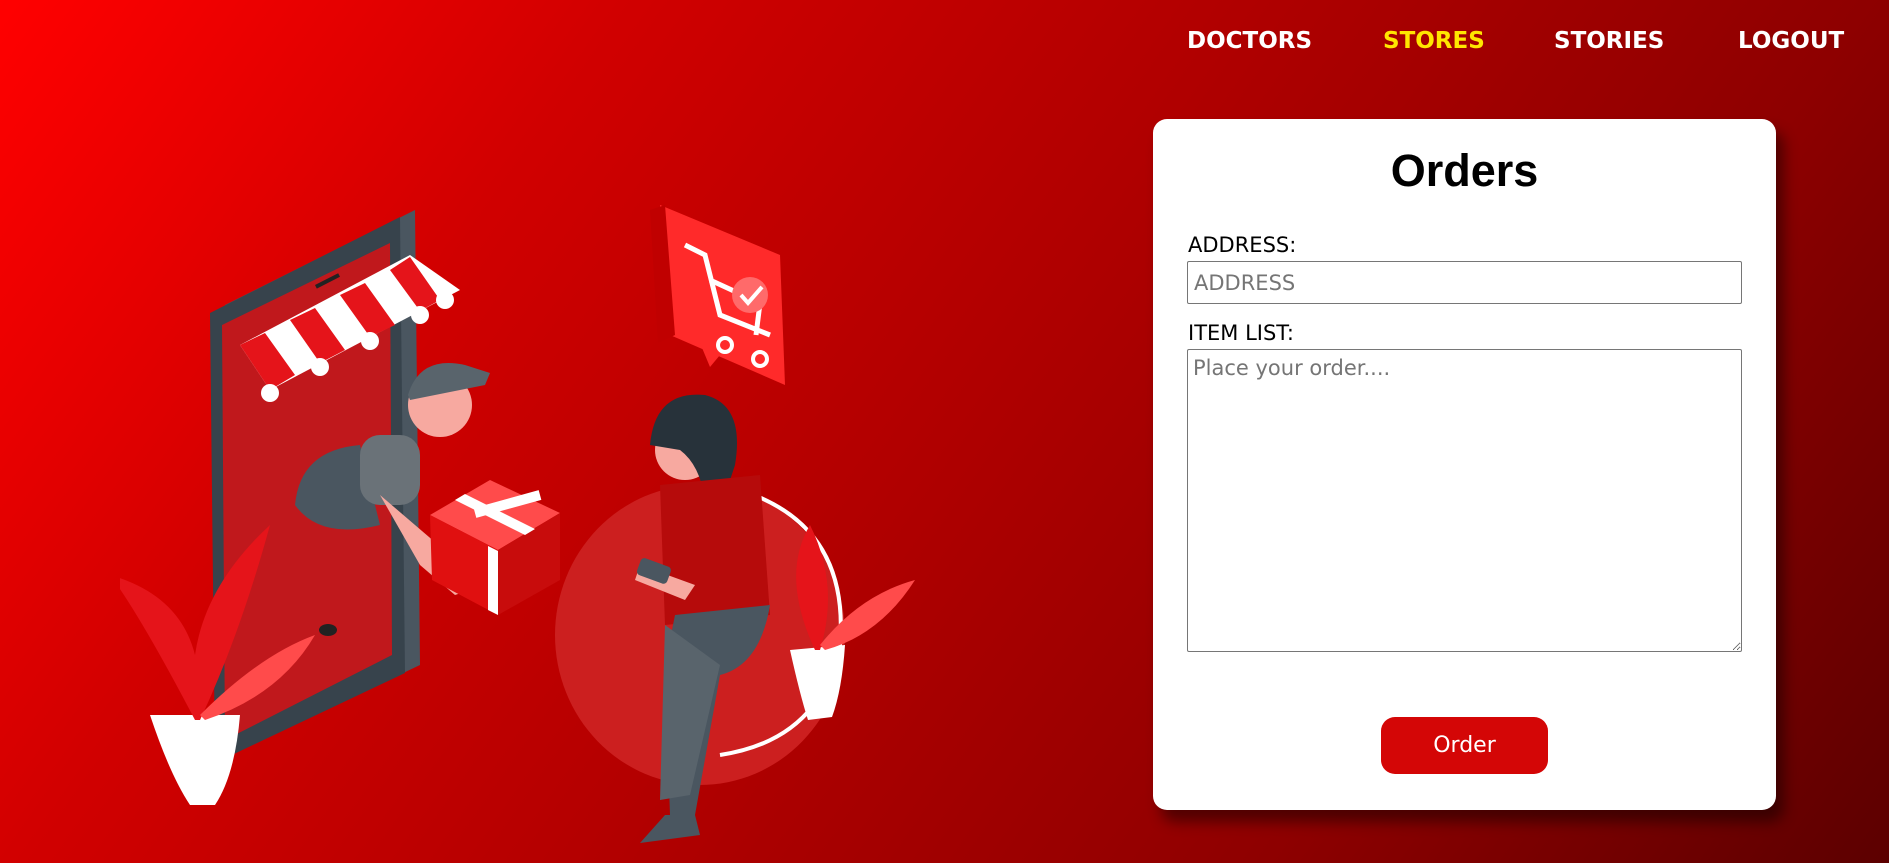 This screenshot has height=863, width=1889. I want to click on address-input, so click(1464, 282).